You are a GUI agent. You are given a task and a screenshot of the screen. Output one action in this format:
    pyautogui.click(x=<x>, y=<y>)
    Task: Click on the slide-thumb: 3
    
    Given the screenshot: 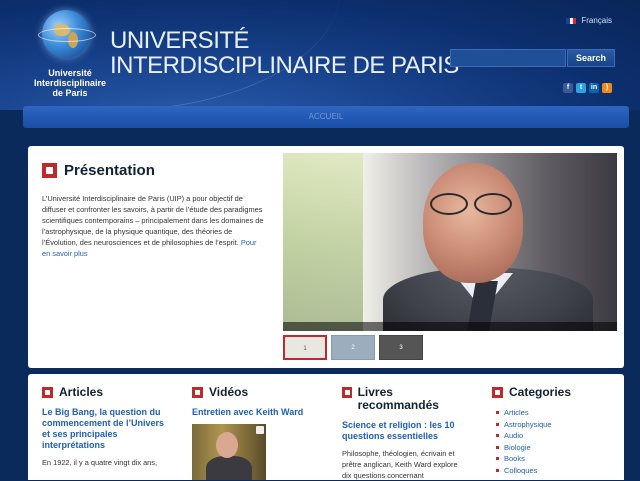 What is the action you would take?
    pyautogui.click(x=401, y=347)
    